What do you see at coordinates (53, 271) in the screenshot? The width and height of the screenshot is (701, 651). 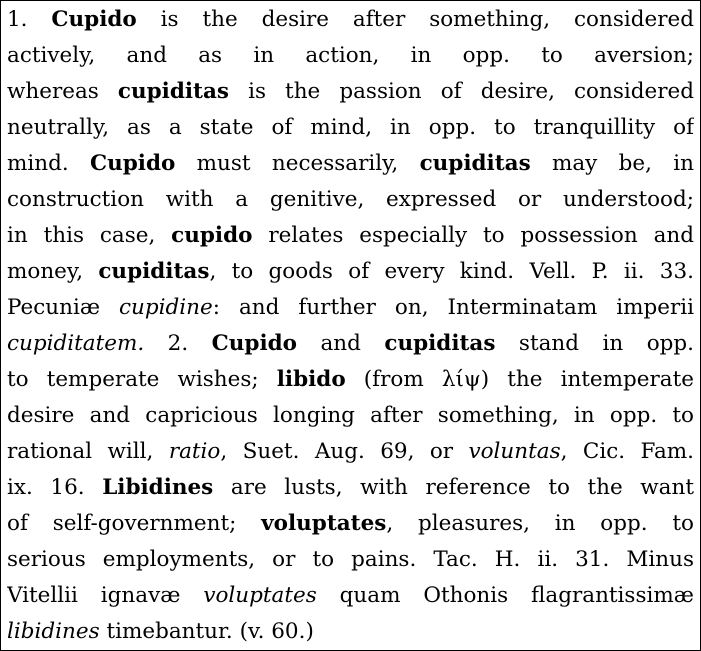 I see `text-run: money,` at bounding box center [53, 271].